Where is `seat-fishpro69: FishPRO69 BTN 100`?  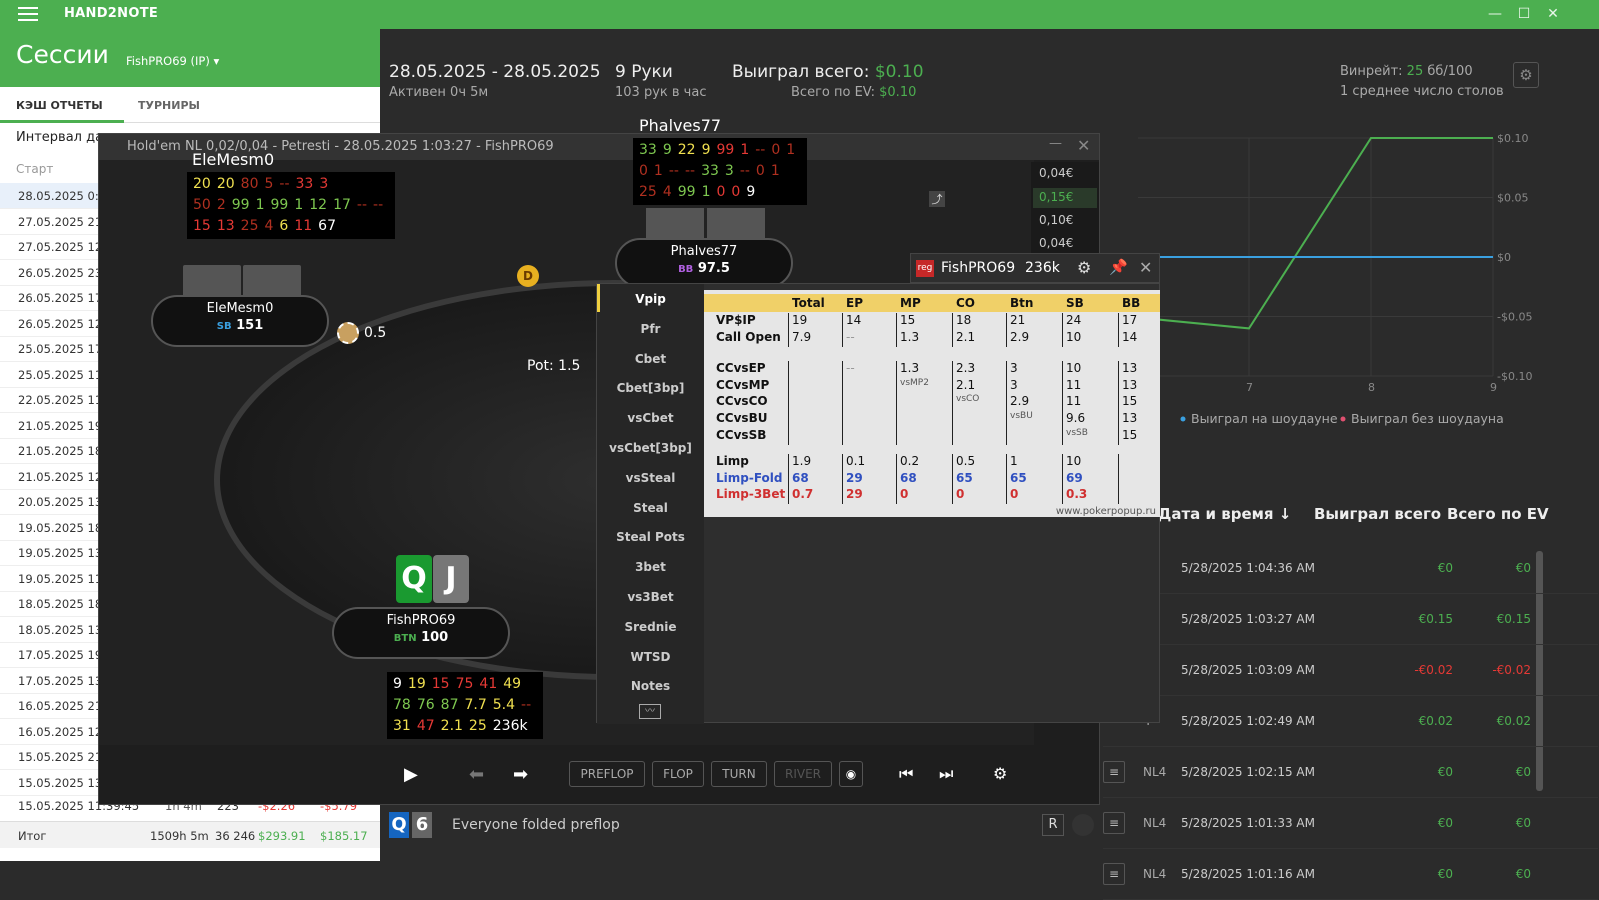 seat-fishpro69: FishPRO69 BTN 100 is located at coordinates (421, 633).